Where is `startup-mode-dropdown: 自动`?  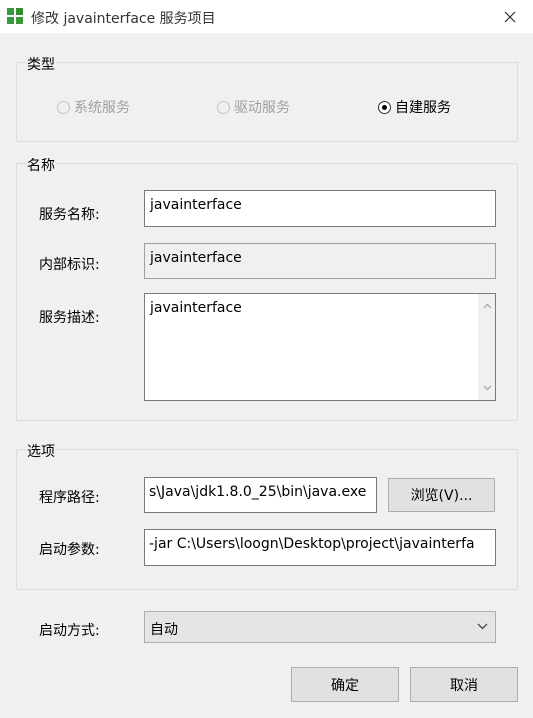 startup-mode-dropdown: 自动 is located at coordinates (320, 627).